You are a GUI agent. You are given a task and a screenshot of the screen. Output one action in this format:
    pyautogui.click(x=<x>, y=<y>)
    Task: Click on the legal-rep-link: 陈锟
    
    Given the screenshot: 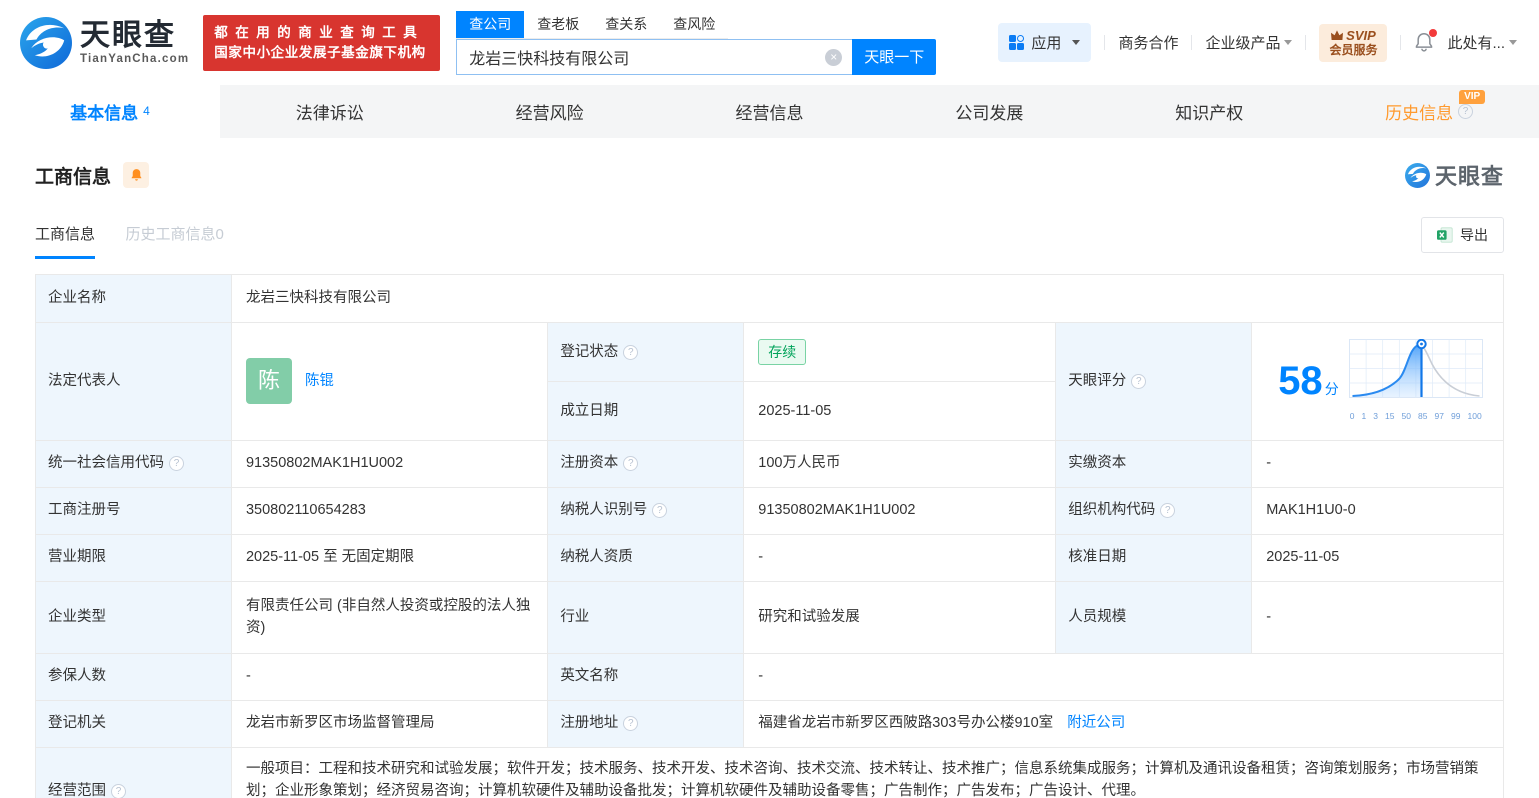 What is the action you would take?
    pyautogui.click(x=319, y=381)
    